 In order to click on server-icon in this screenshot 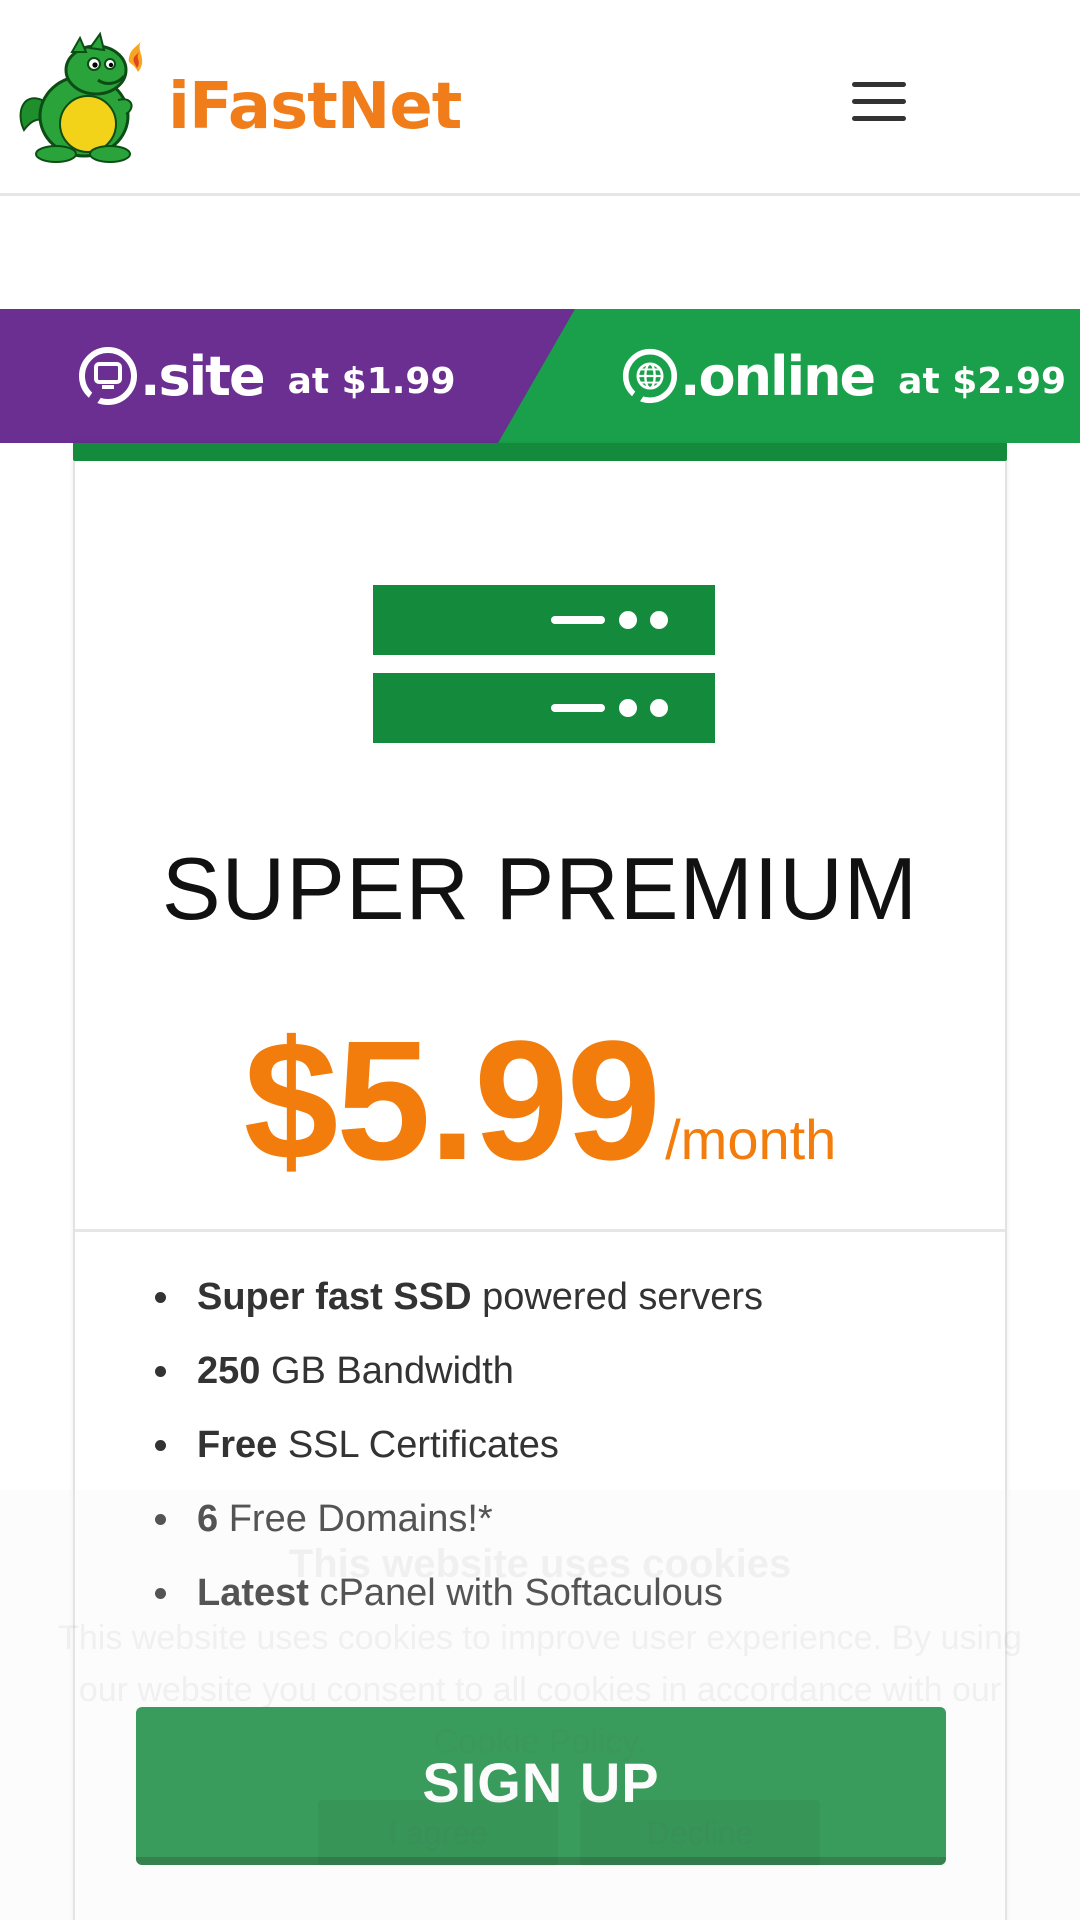, I will do `click(544, 664)`.